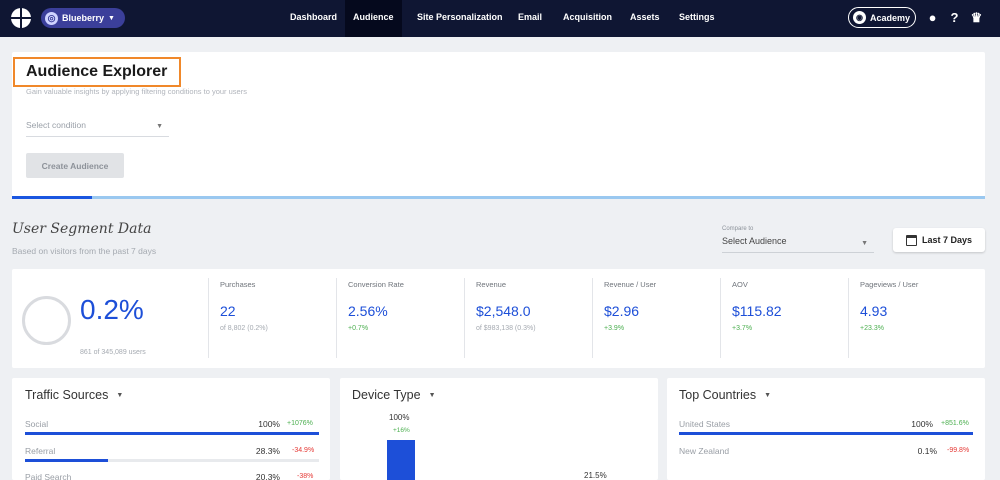 The image size is (1000, 480). I want to click on select-condition-placeholder: Select condition, so click(56, 125).